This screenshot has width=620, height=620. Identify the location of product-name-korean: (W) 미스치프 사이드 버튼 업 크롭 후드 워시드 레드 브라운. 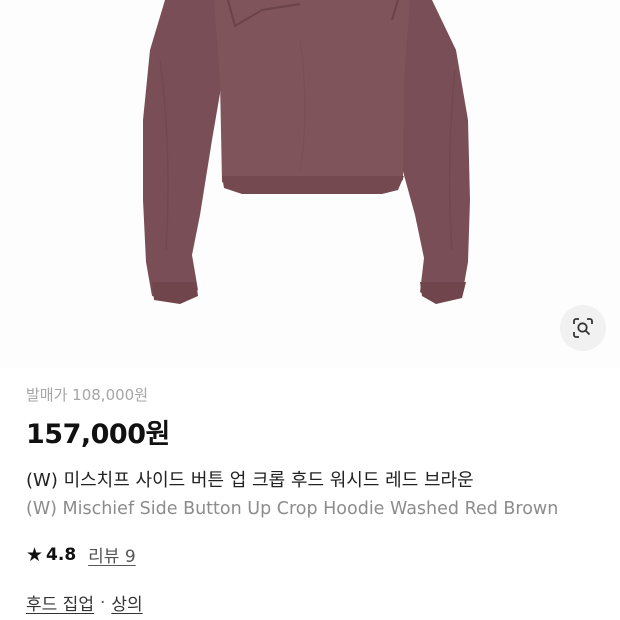
(250, 480).